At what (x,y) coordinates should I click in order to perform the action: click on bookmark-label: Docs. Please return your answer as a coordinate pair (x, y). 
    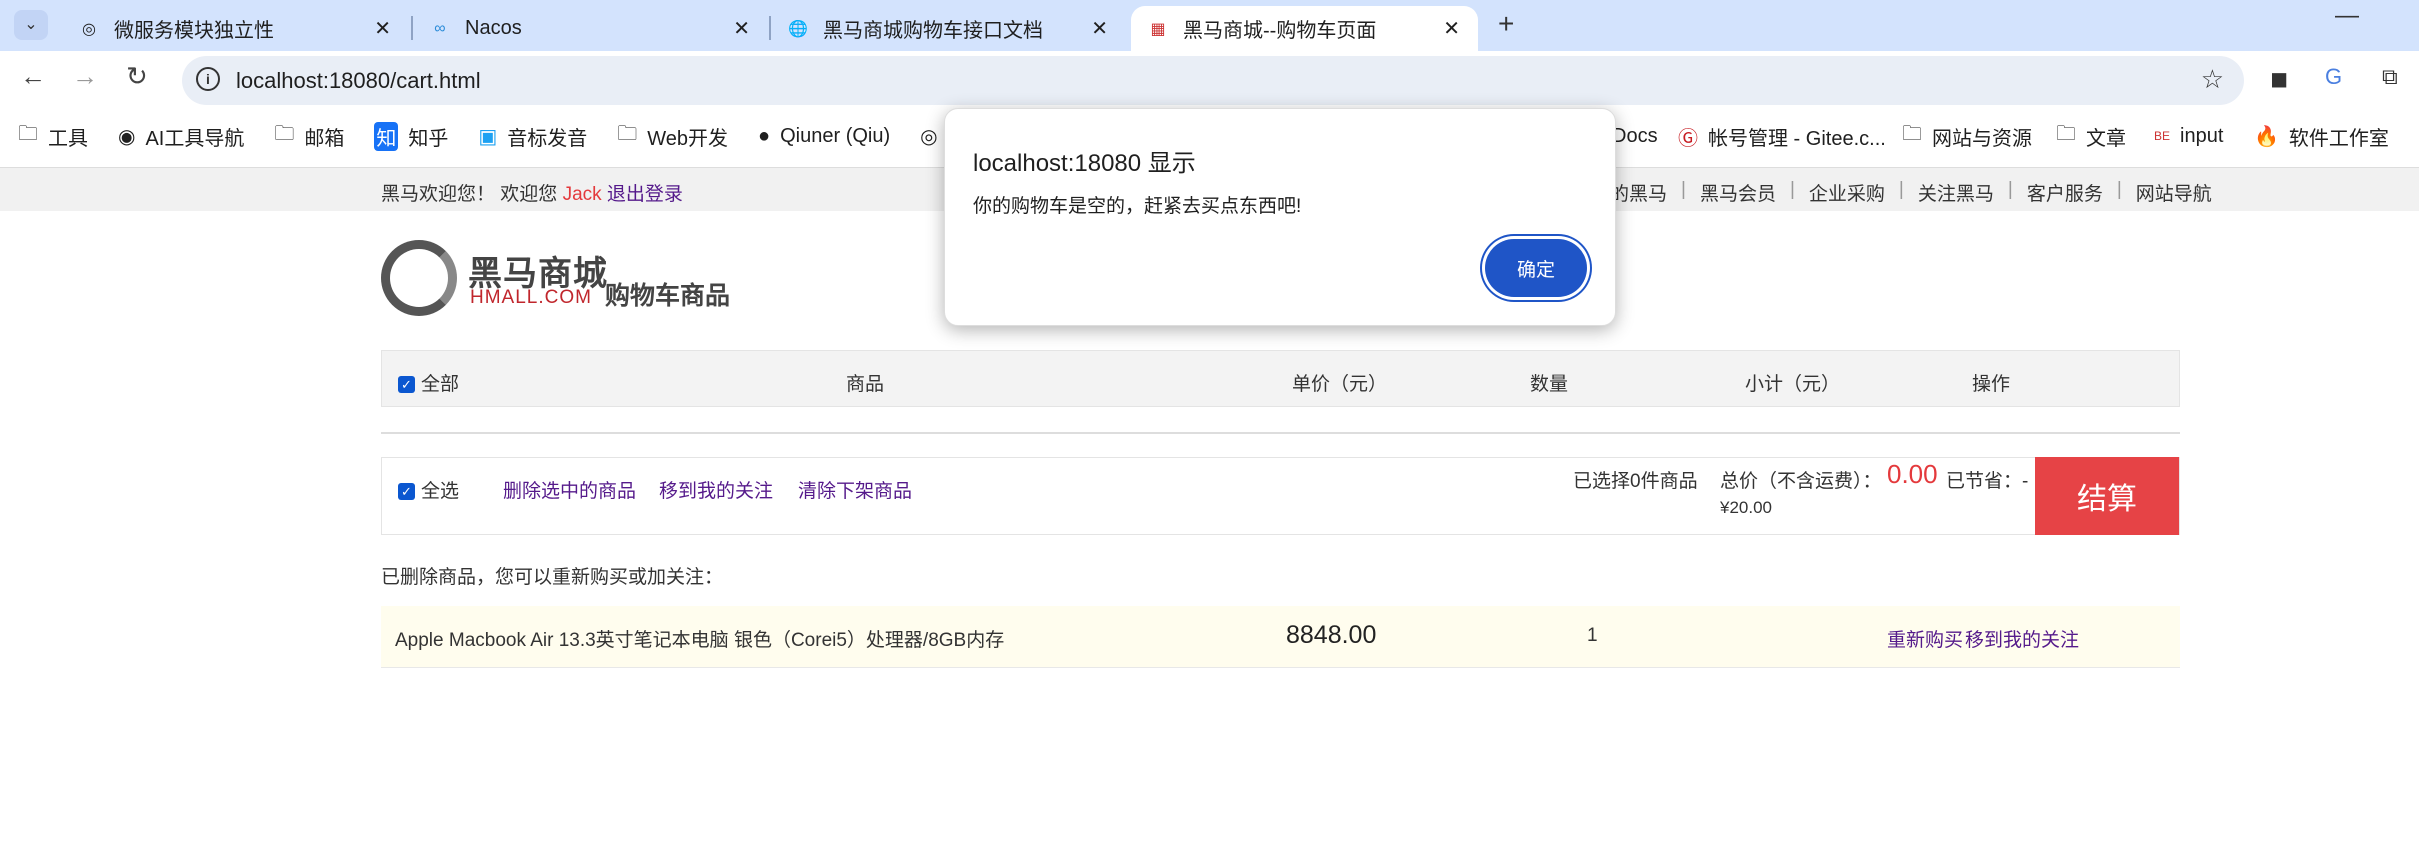
    Looking at the image, I should click on (1635, 135).